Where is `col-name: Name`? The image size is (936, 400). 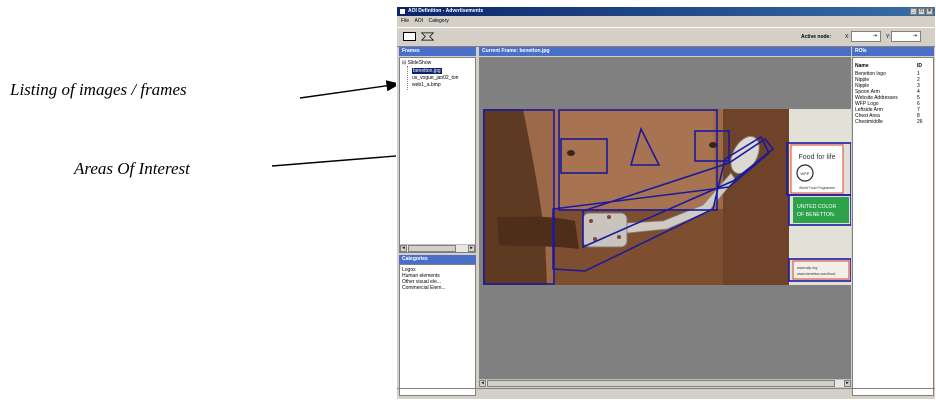
col-name: Name is located at coordinates (862, 66).